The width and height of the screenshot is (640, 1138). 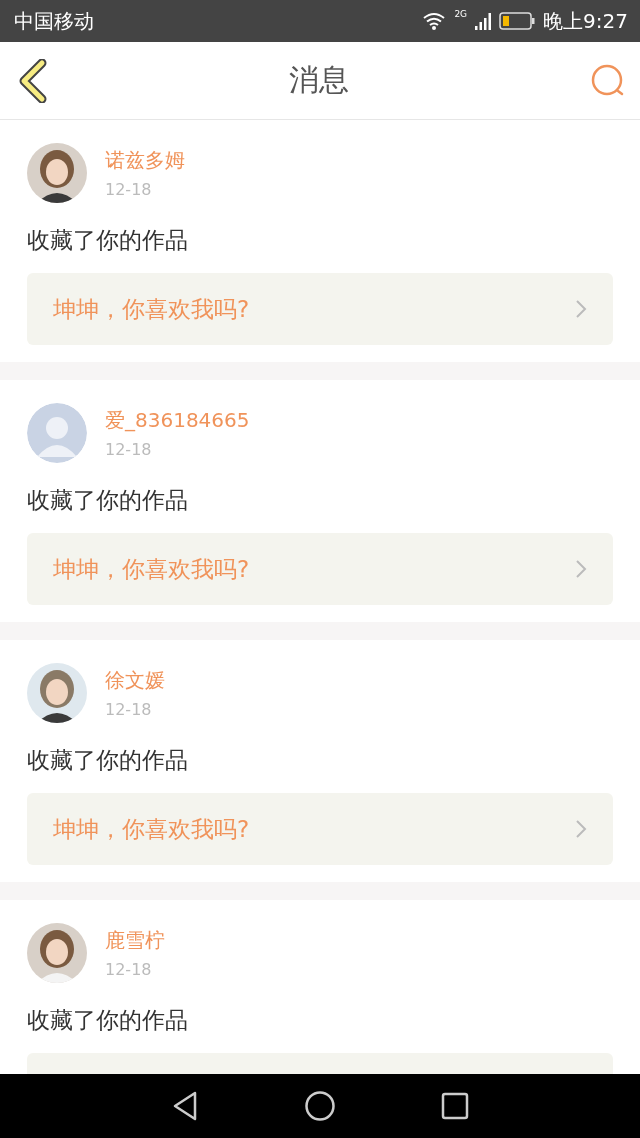 What do you see at coordinates (145, 160) in the screenshot?
I see `user-name: 诺兹多姆` at bounding box center [145, 160].